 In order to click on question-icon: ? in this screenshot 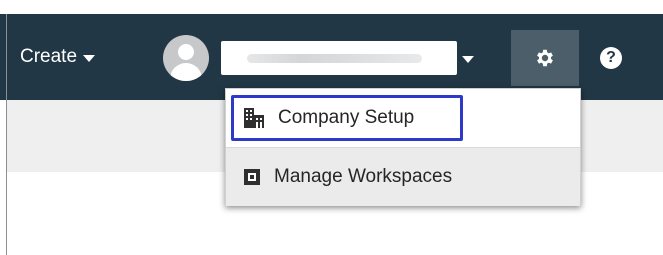, I will do `click(611, 57)`.